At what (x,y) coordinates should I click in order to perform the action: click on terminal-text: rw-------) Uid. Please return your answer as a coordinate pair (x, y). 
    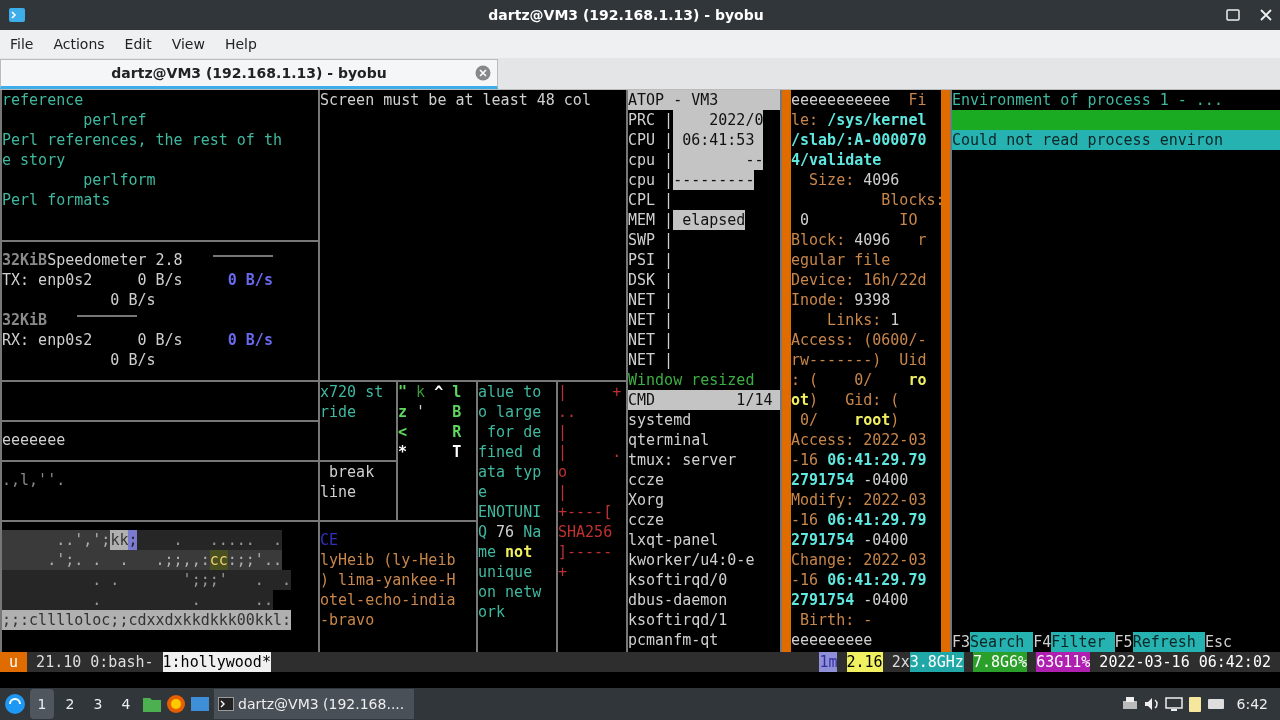
    Looking at the image, I should click on (859, 360).